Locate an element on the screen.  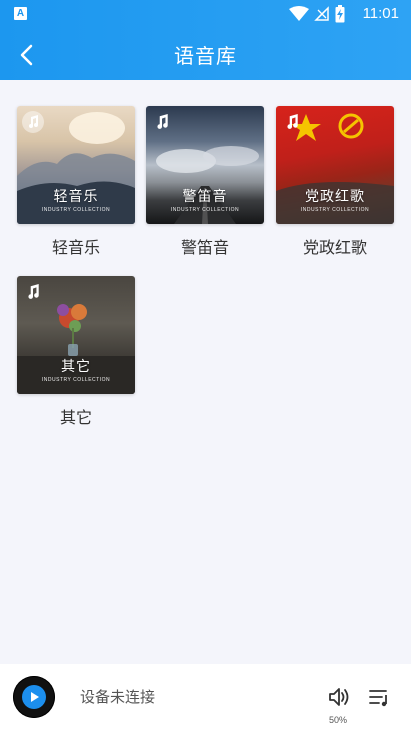
library-item-label: 其它 is located at coordinates (75, 417).